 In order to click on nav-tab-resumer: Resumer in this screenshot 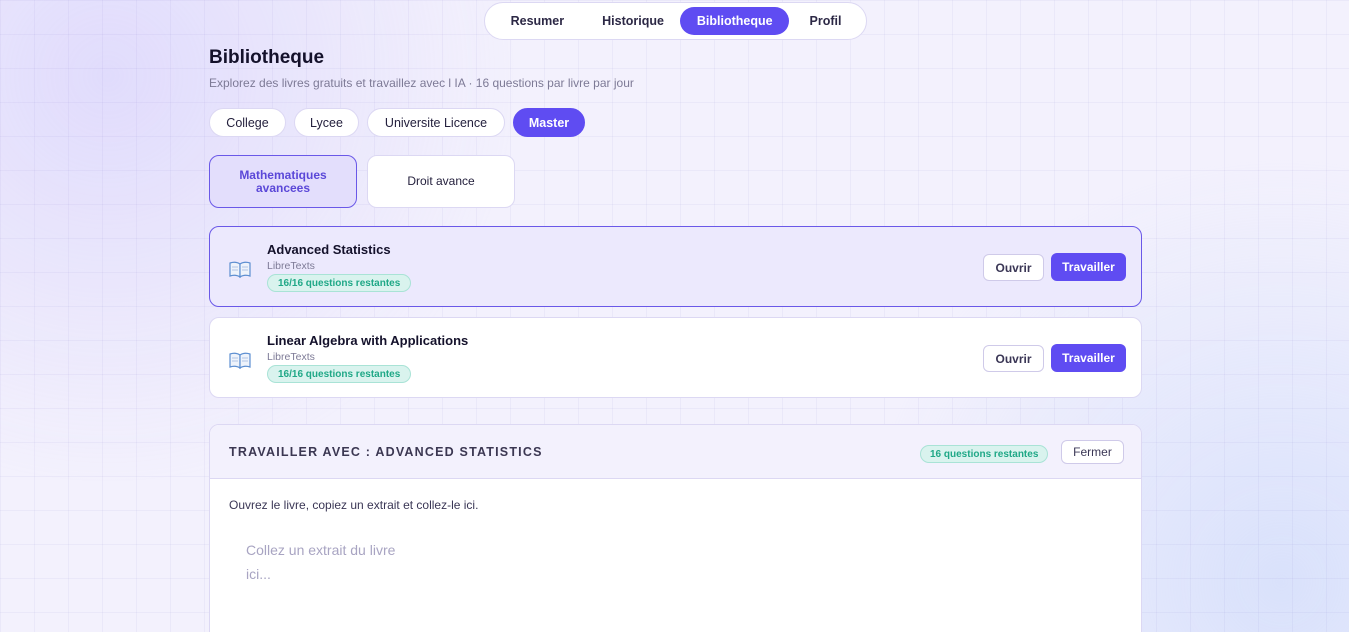, I will do `click(537, 21)`.